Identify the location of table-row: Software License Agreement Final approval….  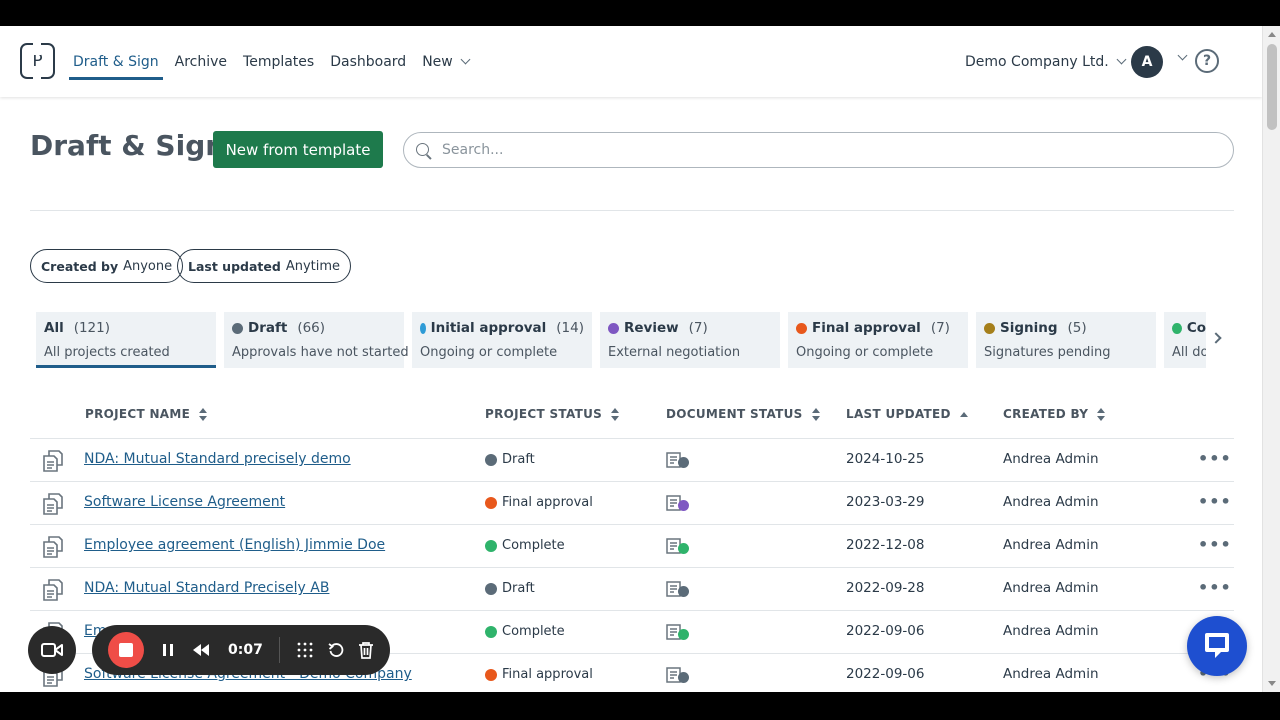
(632, 503).